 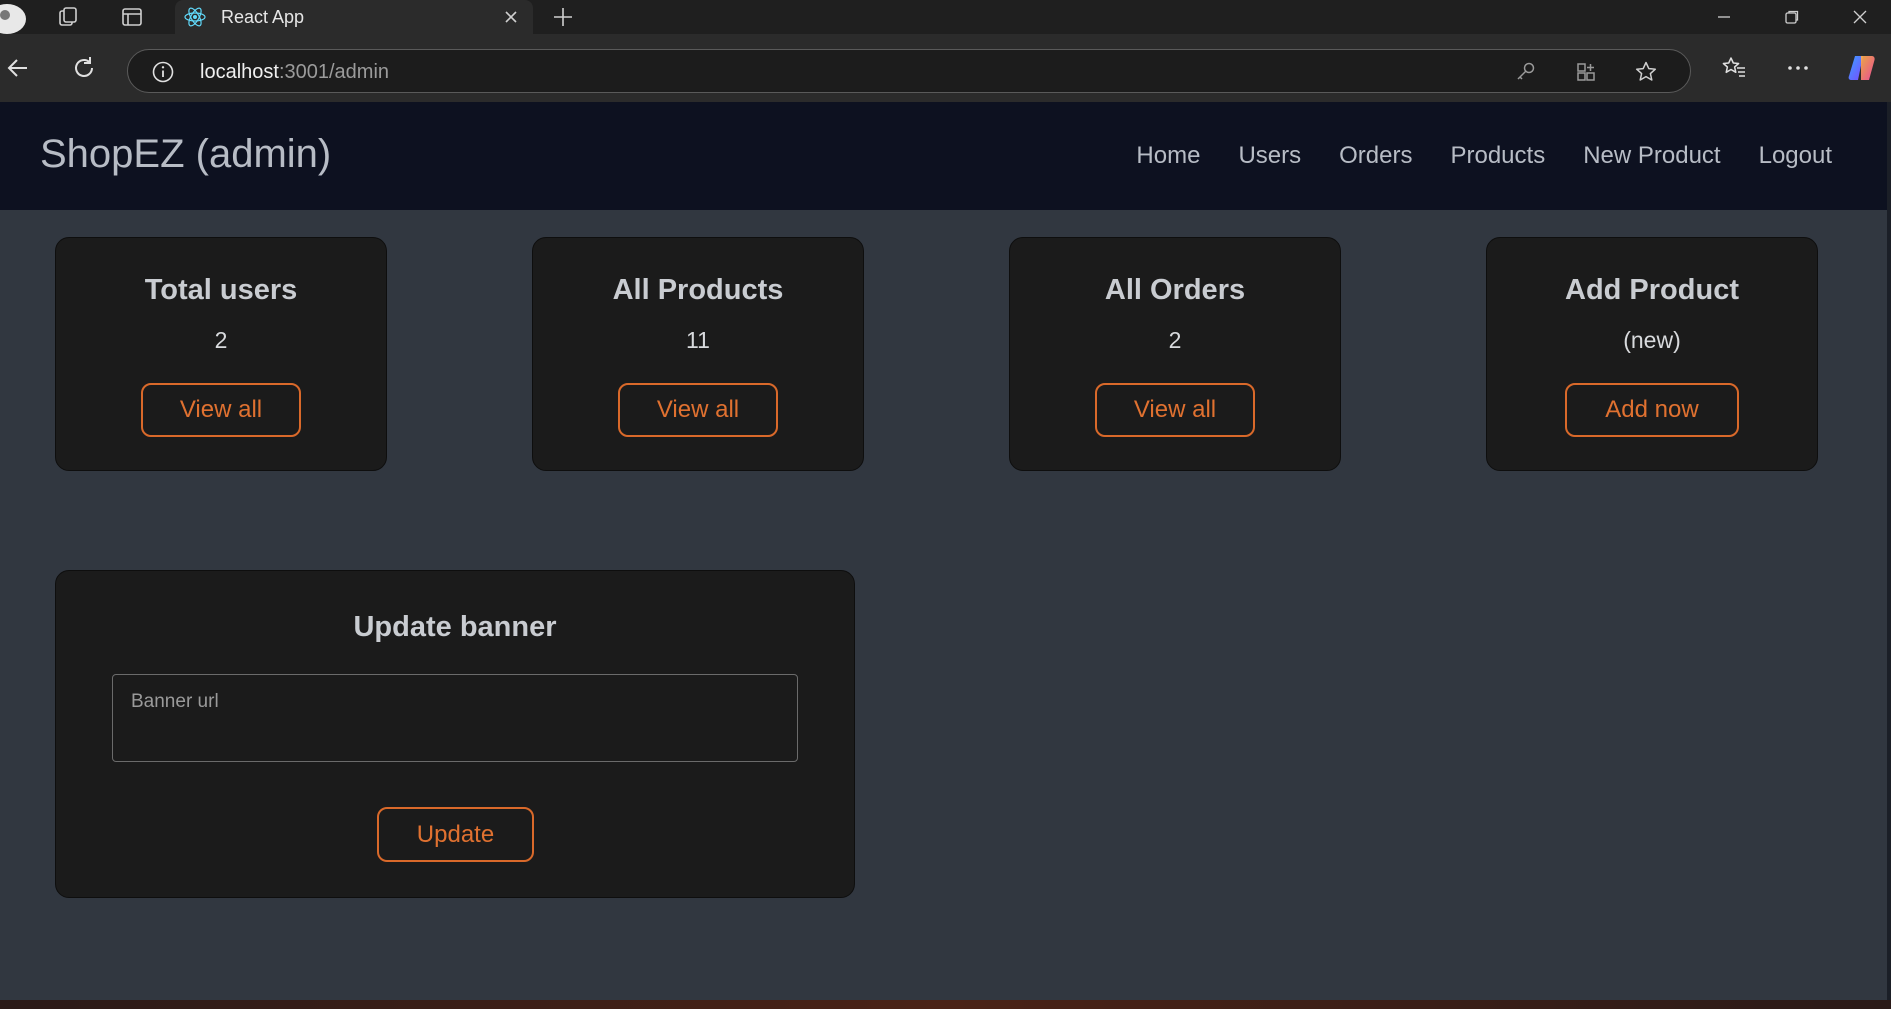 What do you see at coordinates (132, 17) in the screenshot?
I see `tab-actions-icon` at bounding box center [132, 17].